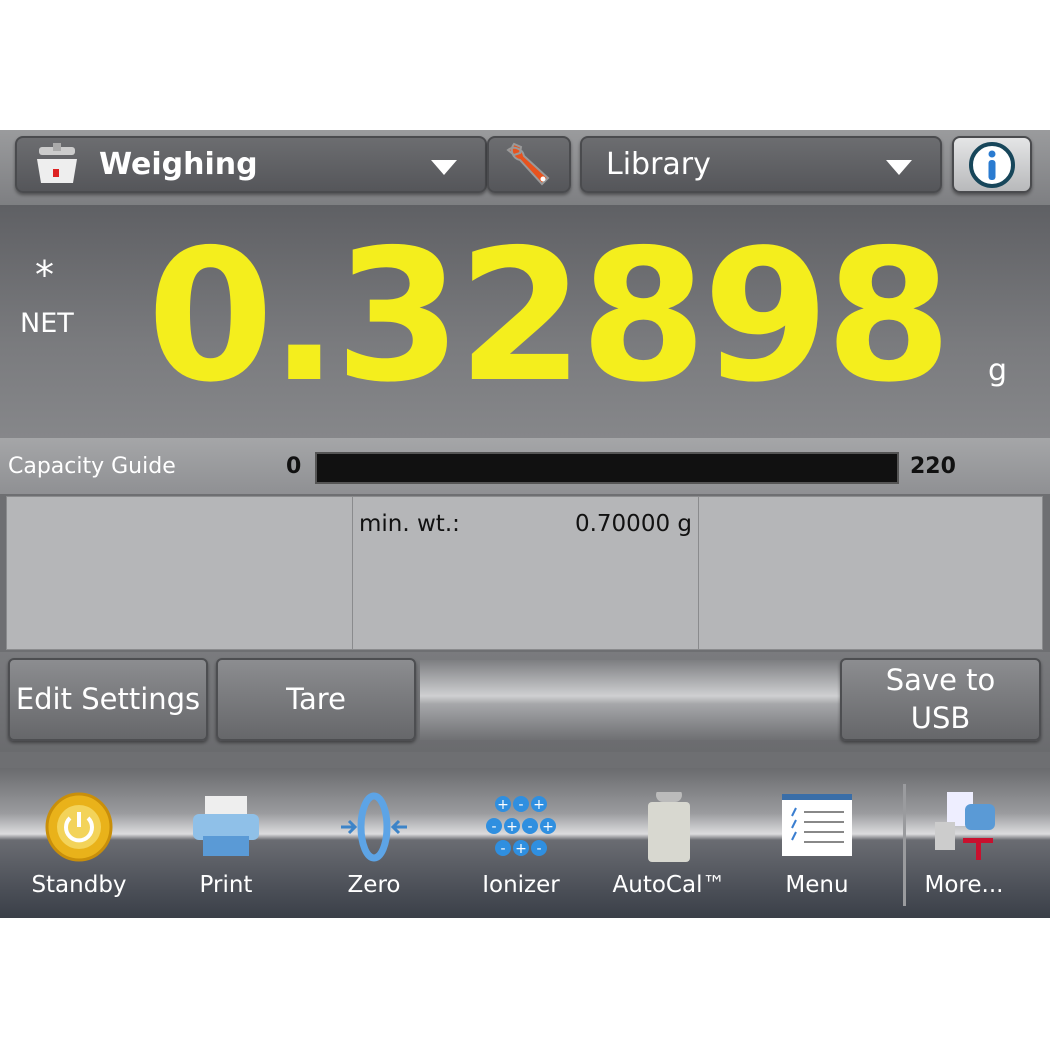 The image size is (1050, 1050). I want to click on capacity-min: 0, so click(294, 466).